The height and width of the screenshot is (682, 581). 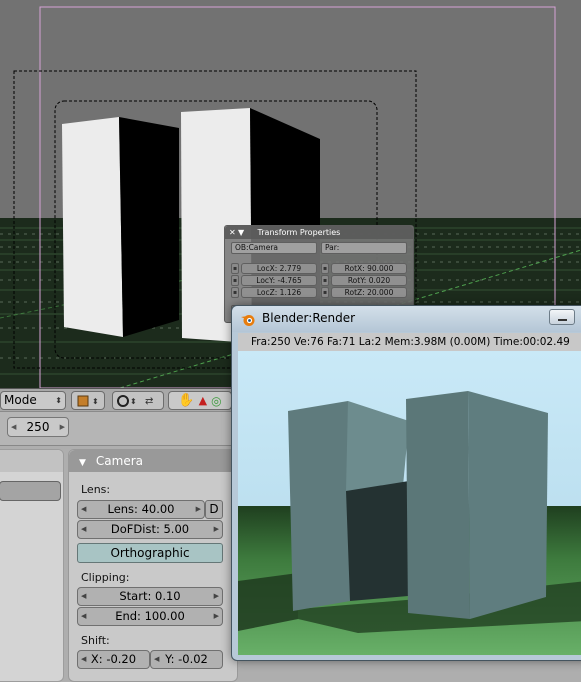 What do you see at coordinates (364, 248) in the screenshot?
I see `parent-field: Par:` at bounding box center [364, 248].